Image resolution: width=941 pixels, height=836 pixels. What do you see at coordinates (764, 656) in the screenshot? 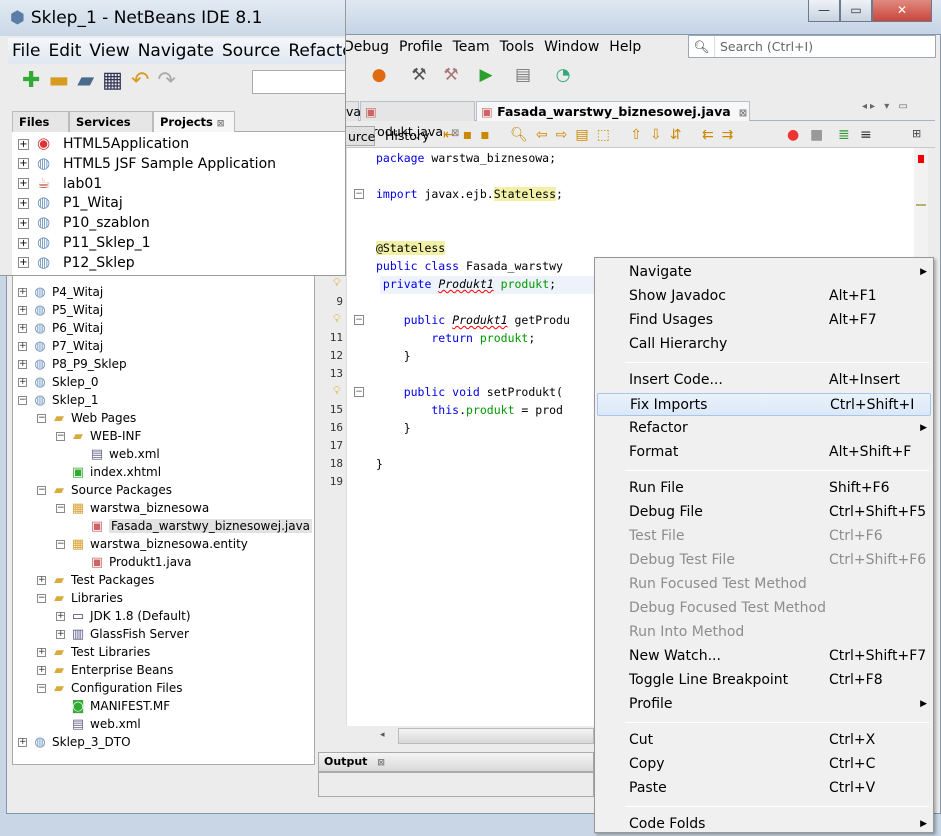
I see `menu-item-new-watch: New Watch... Ctrl+Shift+F7` at bounding box center [764, 656].